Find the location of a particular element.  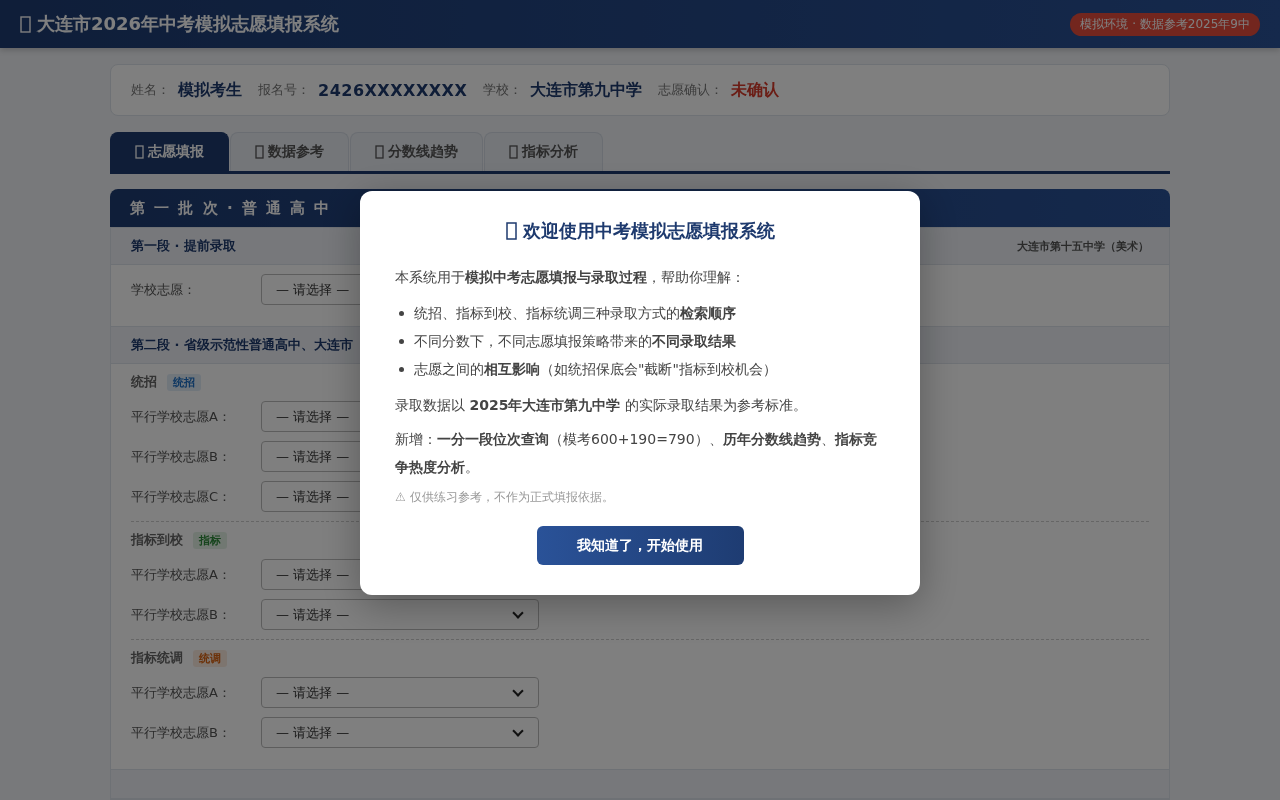

group-label: 指标到校 is located at coordinates (157, 540).